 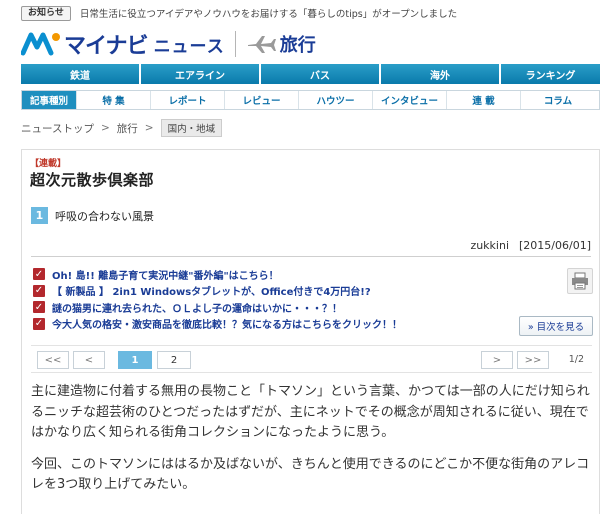 I want to click on pagination: << < 1 2 > >> 1/2, so click(x=311, y=359).